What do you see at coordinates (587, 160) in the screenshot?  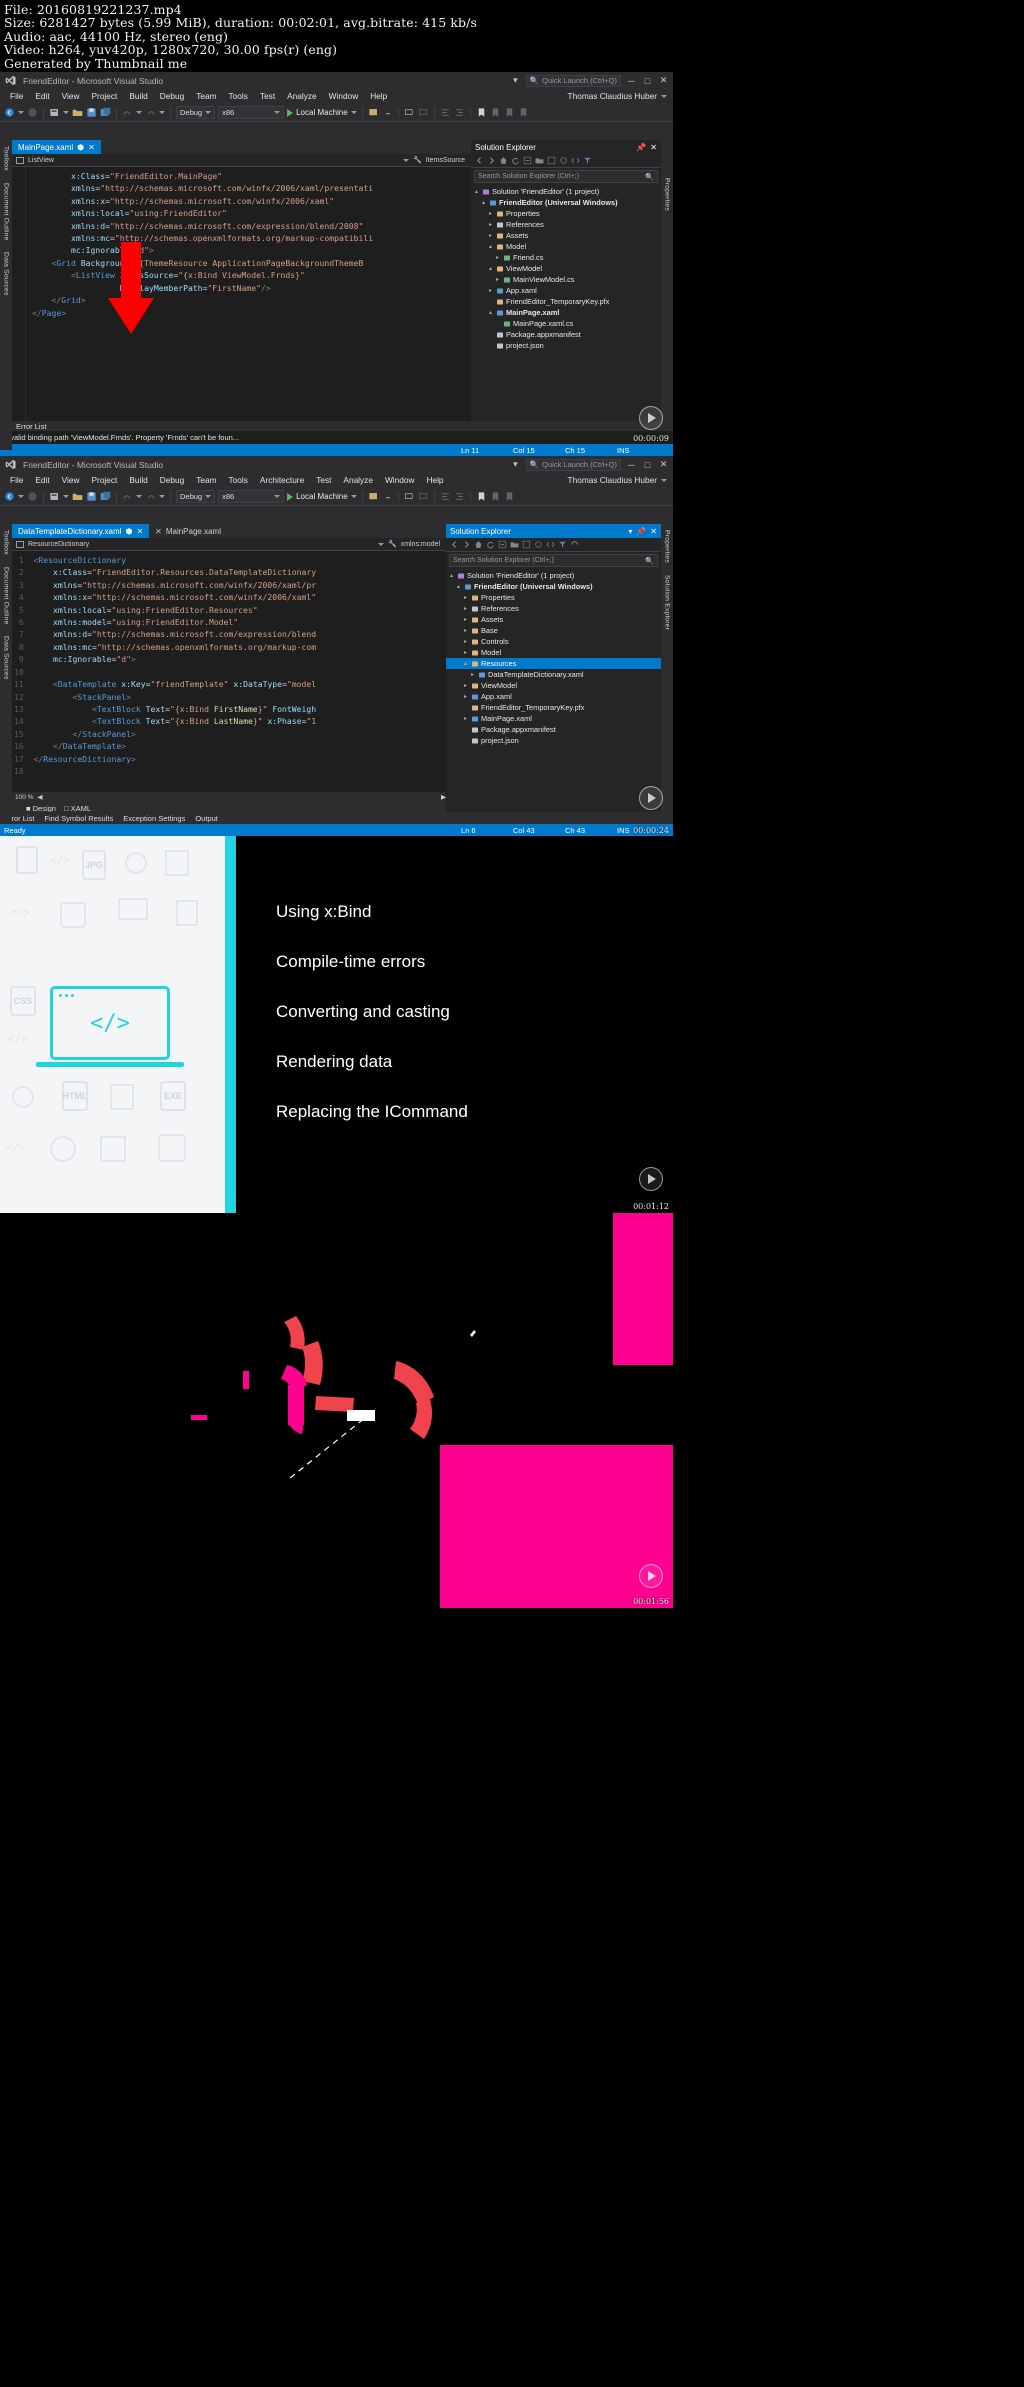 I see `filter-icon` at bounding box center [587, 160].